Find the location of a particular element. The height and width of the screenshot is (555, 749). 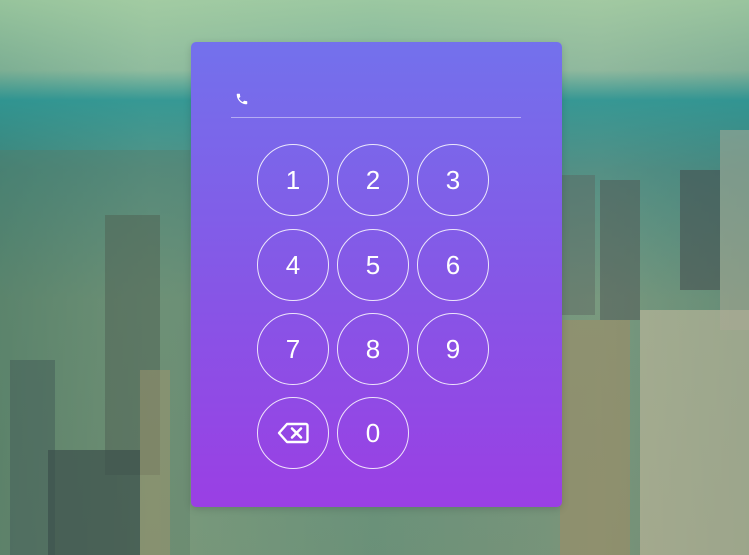

key-0: 0 is located at coordinates (373, 433).